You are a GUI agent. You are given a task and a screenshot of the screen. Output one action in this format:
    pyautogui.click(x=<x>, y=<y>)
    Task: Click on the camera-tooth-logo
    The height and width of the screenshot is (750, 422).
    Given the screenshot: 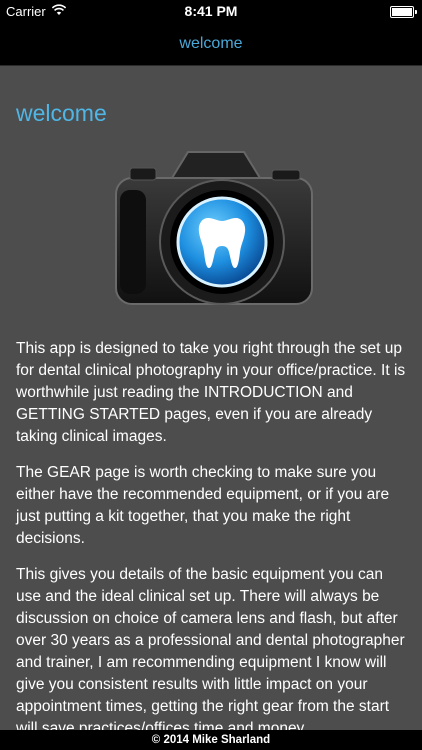 What is the action you would take?
    pyautogui.click(x=214, y=228)
    